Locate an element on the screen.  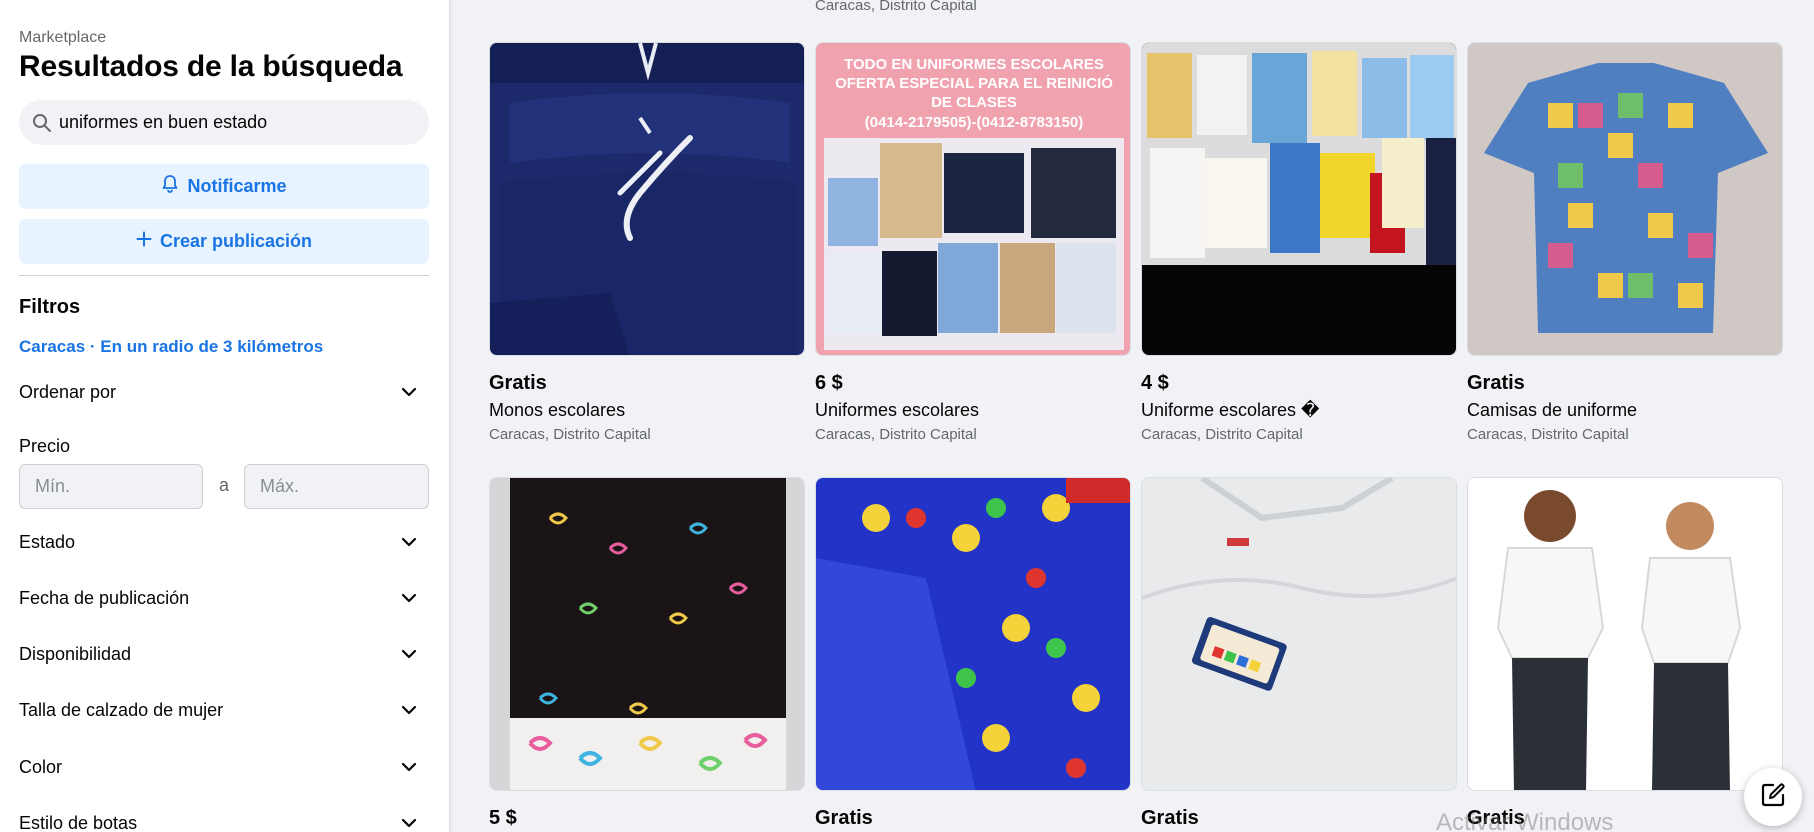
breadcrumb: Marketplace is located at coordinates (62, 38).